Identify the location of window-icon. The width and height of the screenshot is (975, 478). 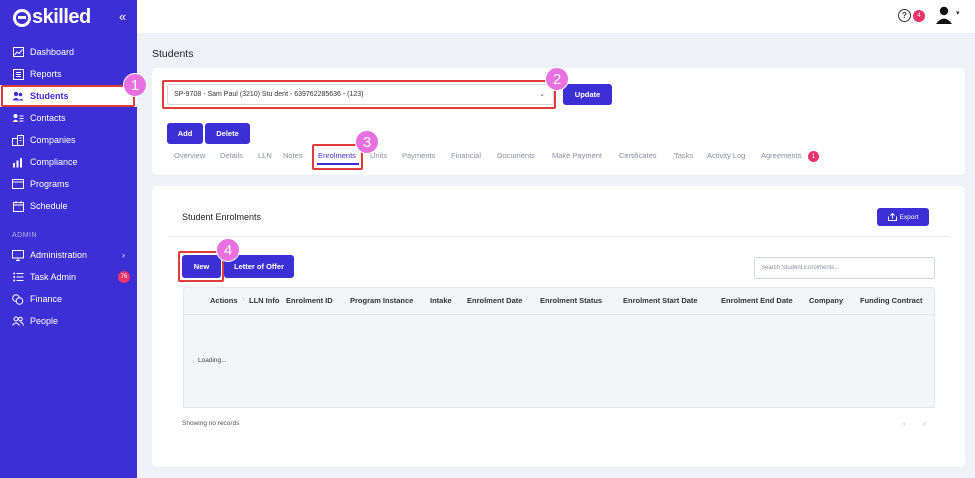
(18, 184).